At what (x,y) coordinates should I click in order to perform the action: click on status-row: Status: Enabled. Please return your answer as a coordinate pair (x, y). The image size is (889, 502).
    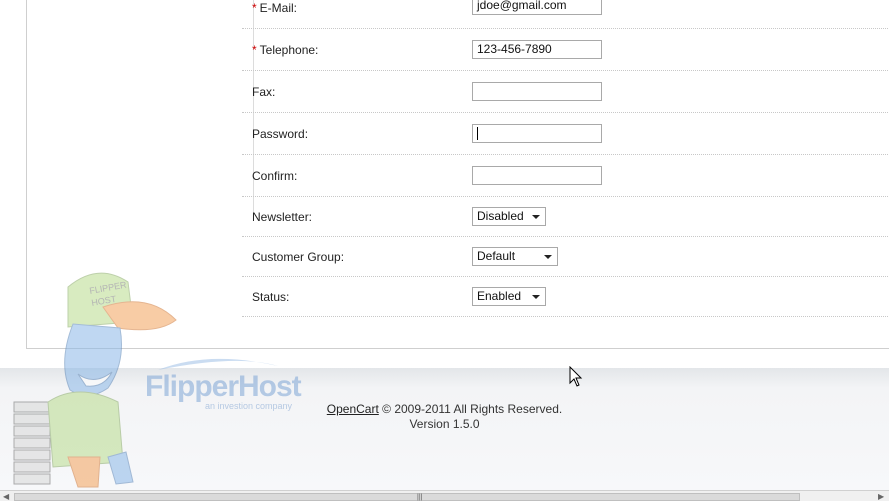
    Looking at the image, I should click on (565, 297).